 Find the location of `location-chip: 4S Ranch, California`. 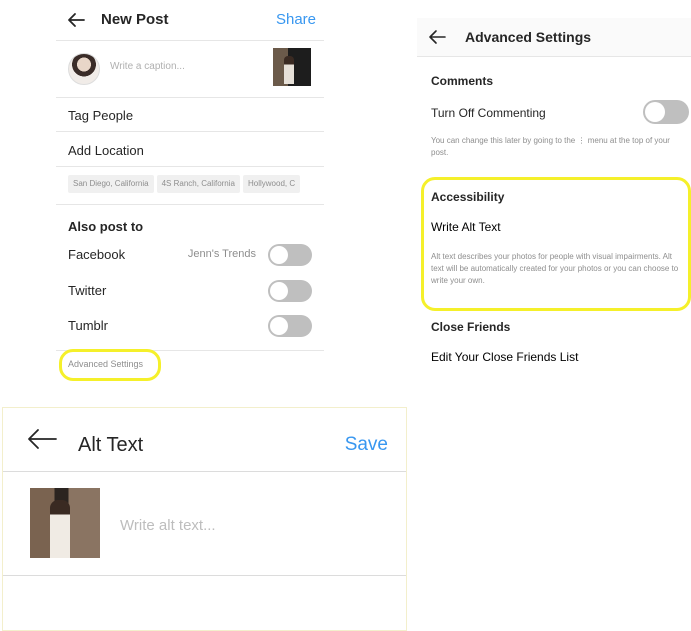

location-chip: 4S Ranch, California is located at coordinates (198, 184).